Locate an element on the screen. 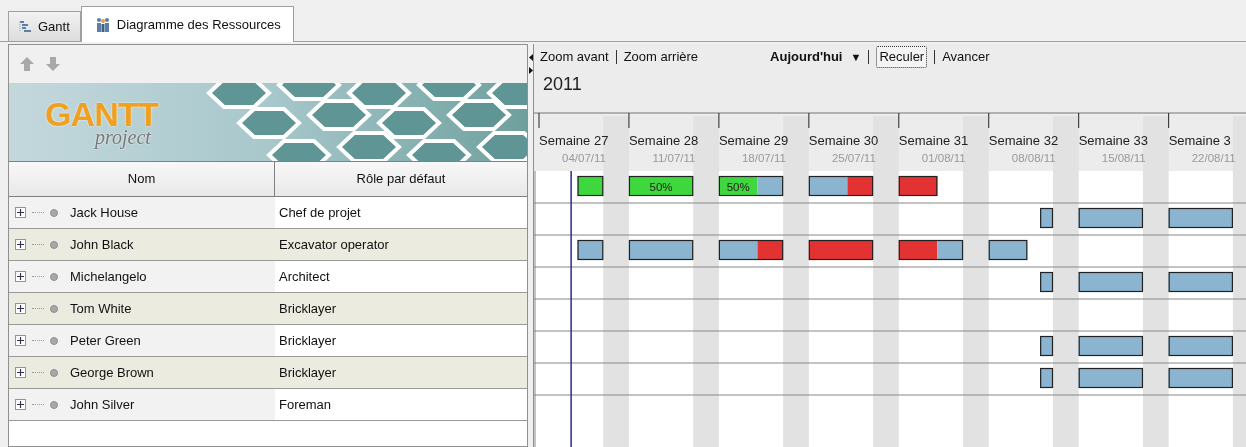  week-label: Semaine 32 is located at coordinates (1023, 140).